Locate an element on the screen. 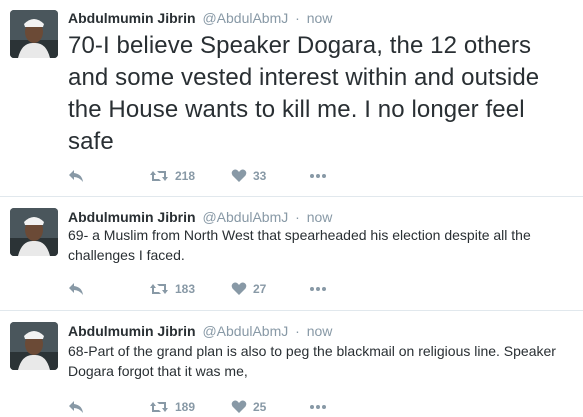 The image size is (583, 417). retweet-count: 218 is located at coordinates (185, 176).